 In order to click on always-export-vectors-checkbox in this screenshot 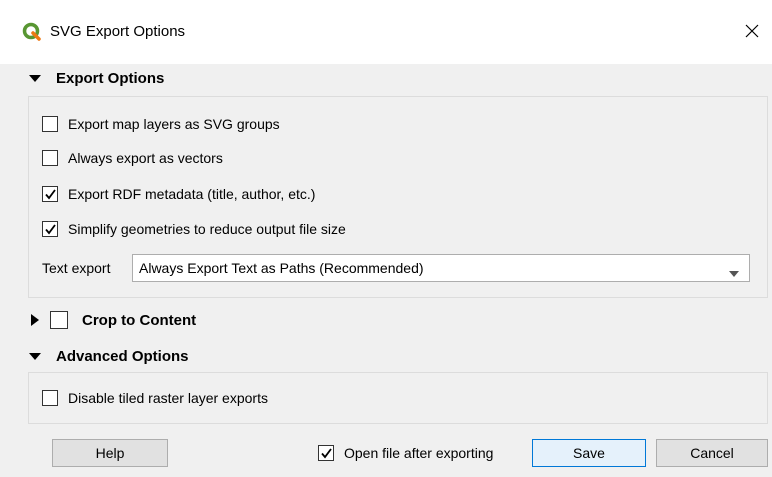, I will do `click(50, 158)`.